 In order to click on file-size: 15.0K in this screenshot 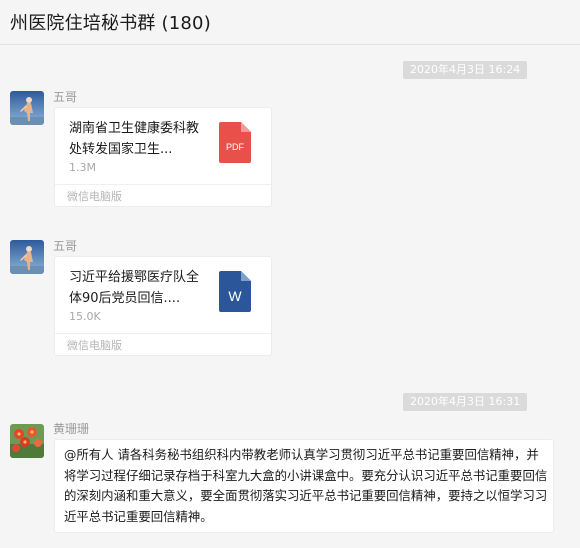, I will do `click(85, 316)`.